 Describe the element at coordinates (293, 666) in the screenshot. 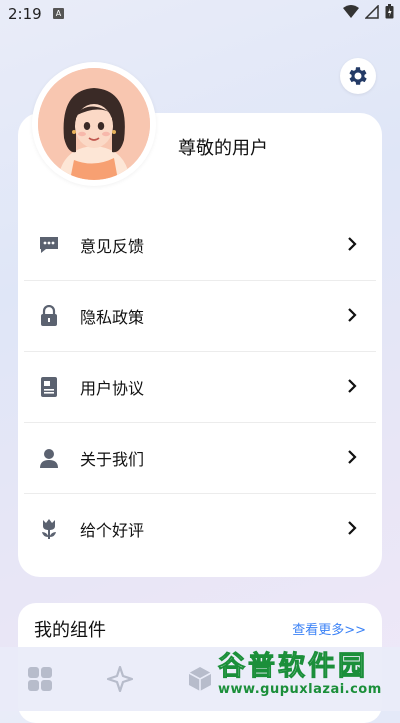

I see `watermark-title: 谷普软件园` at that location.